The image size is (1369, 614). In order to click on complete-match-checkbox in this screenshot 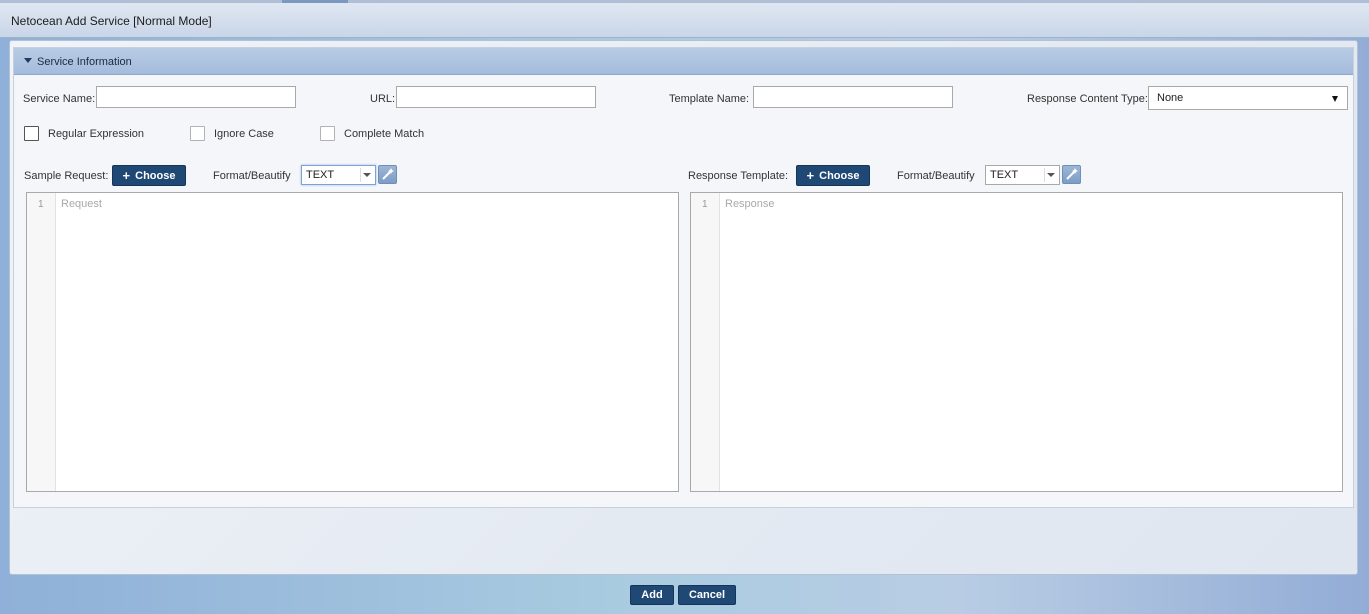, I will do `click(327, 133)`.